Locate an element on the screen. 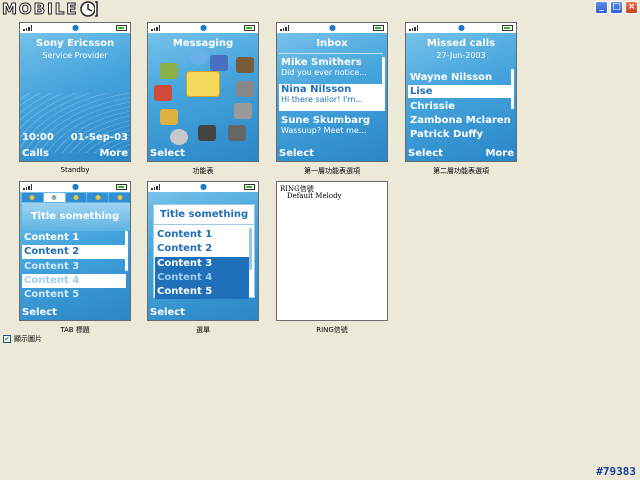 The image size is (640, 480). radio-icon is located at coordinates (245, 89).